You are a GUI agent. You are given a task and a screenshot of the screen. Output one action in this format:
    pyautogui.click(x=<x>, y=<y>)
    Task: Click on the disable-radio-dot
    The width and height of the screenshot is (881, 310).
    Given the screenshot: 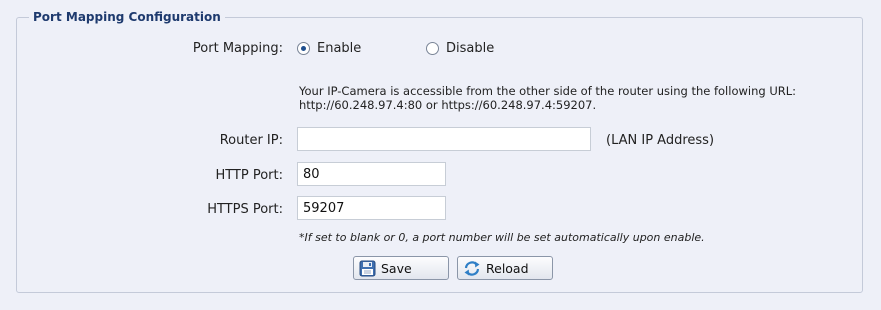 What is the action you would take?
    pyautogui.click(x=432, y=48)
    